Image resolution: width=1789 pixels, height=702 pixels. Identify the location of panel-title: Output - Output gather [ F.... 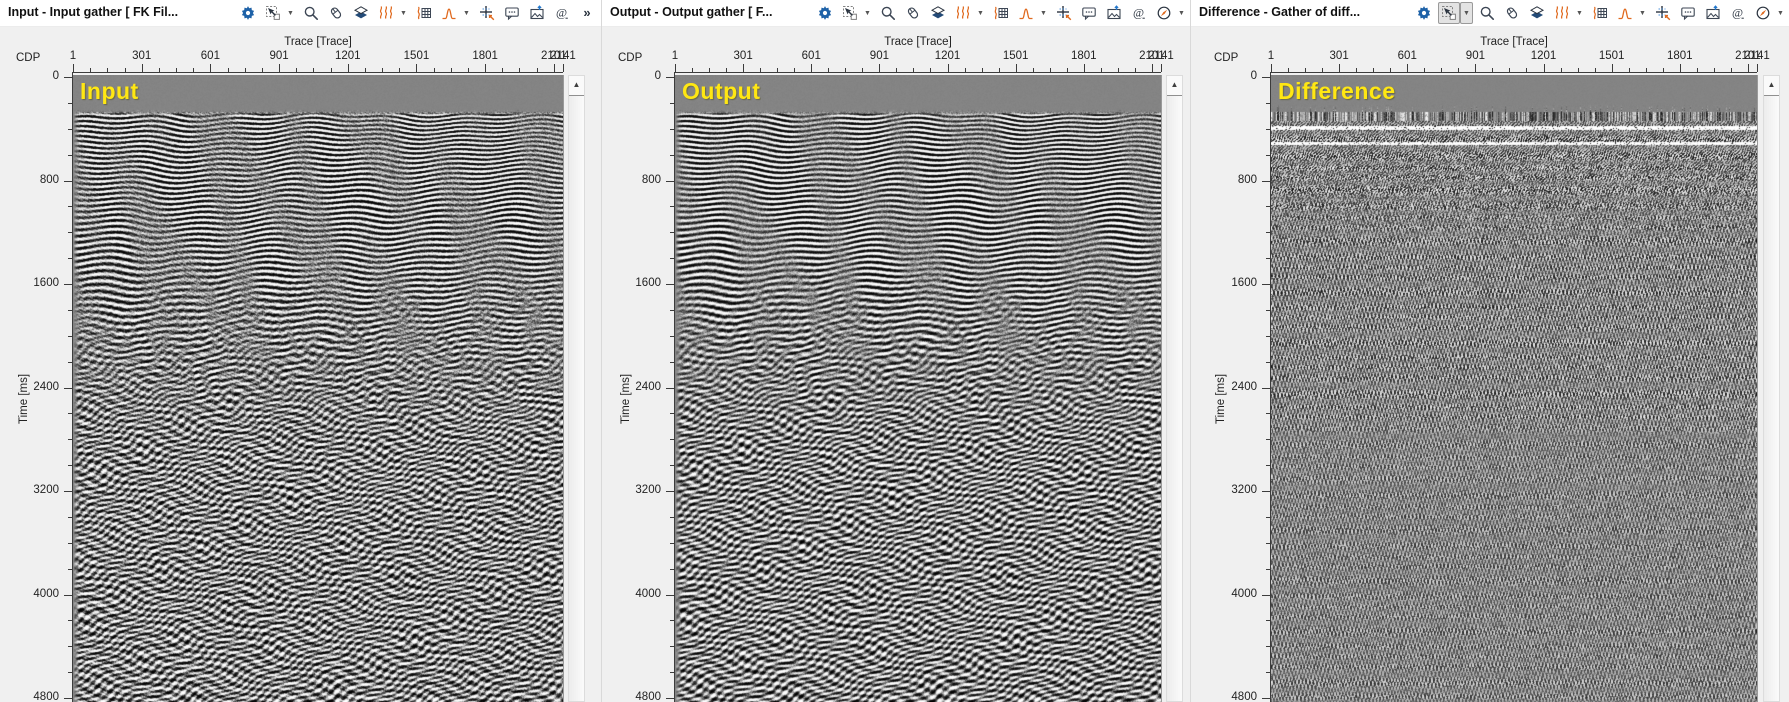
(691, 12).